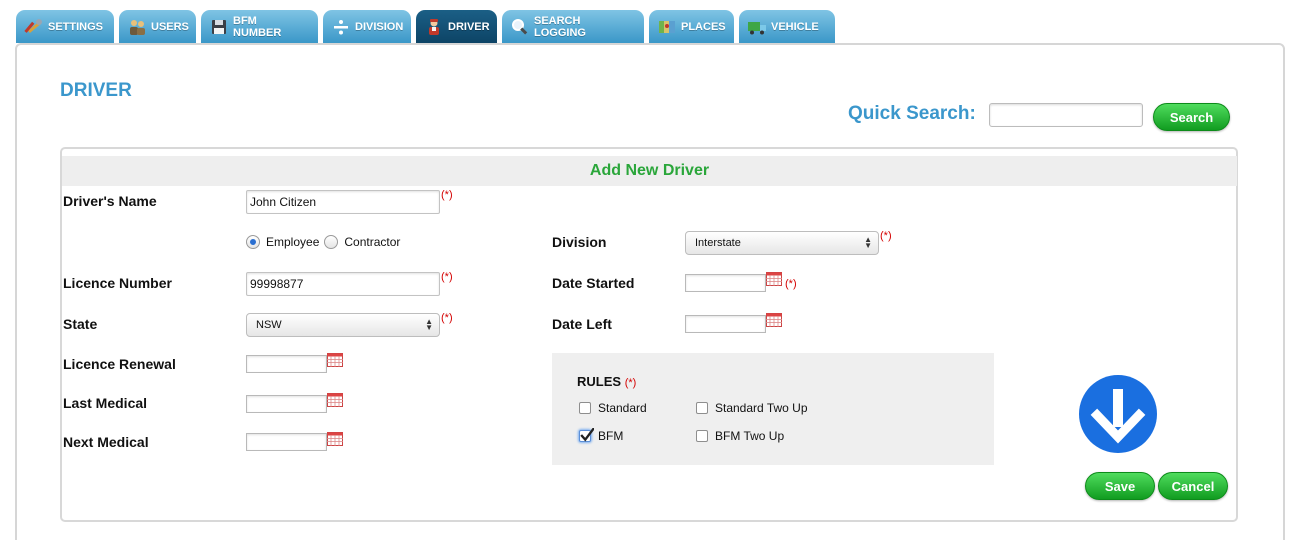 The height and width of the screenshot is (540, 1299). Describe the element at coordinates (34, 27) in the screenshot. I see `tools-icon` at that location.